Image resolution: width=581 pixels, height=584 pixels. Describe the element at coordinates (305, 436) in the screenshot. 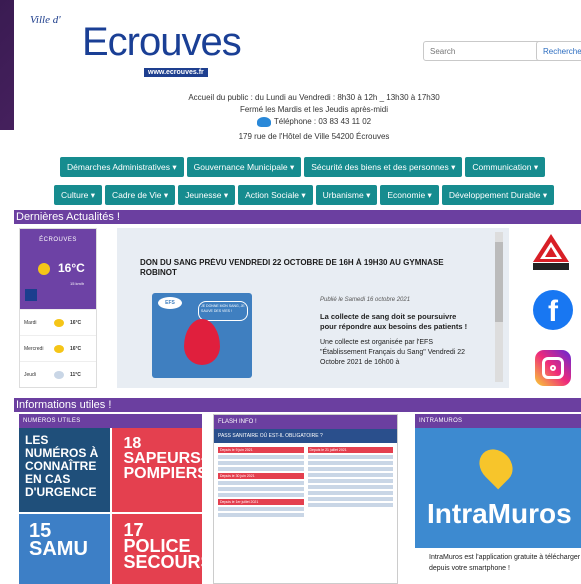

I see `pass-sanitaire-title: PASS SANITAIRE OÙ EST-IL OBLIGATOIRE ?` at that location.